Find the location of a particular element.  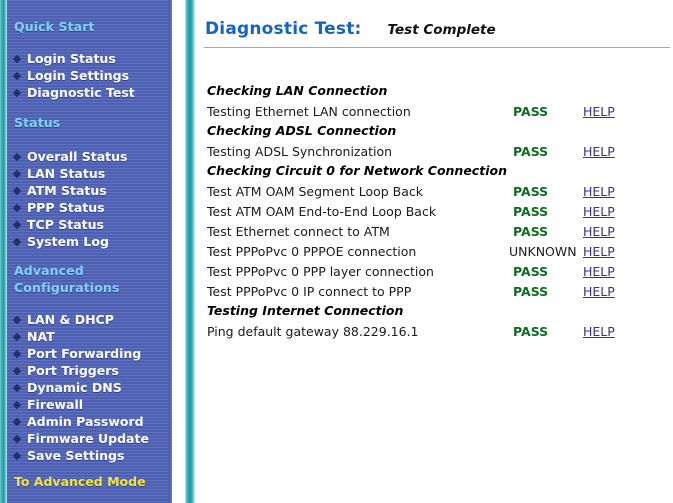

test-name-label: Test ATM OAM End-to-End Loop Back is located at coordinates (322, 211).